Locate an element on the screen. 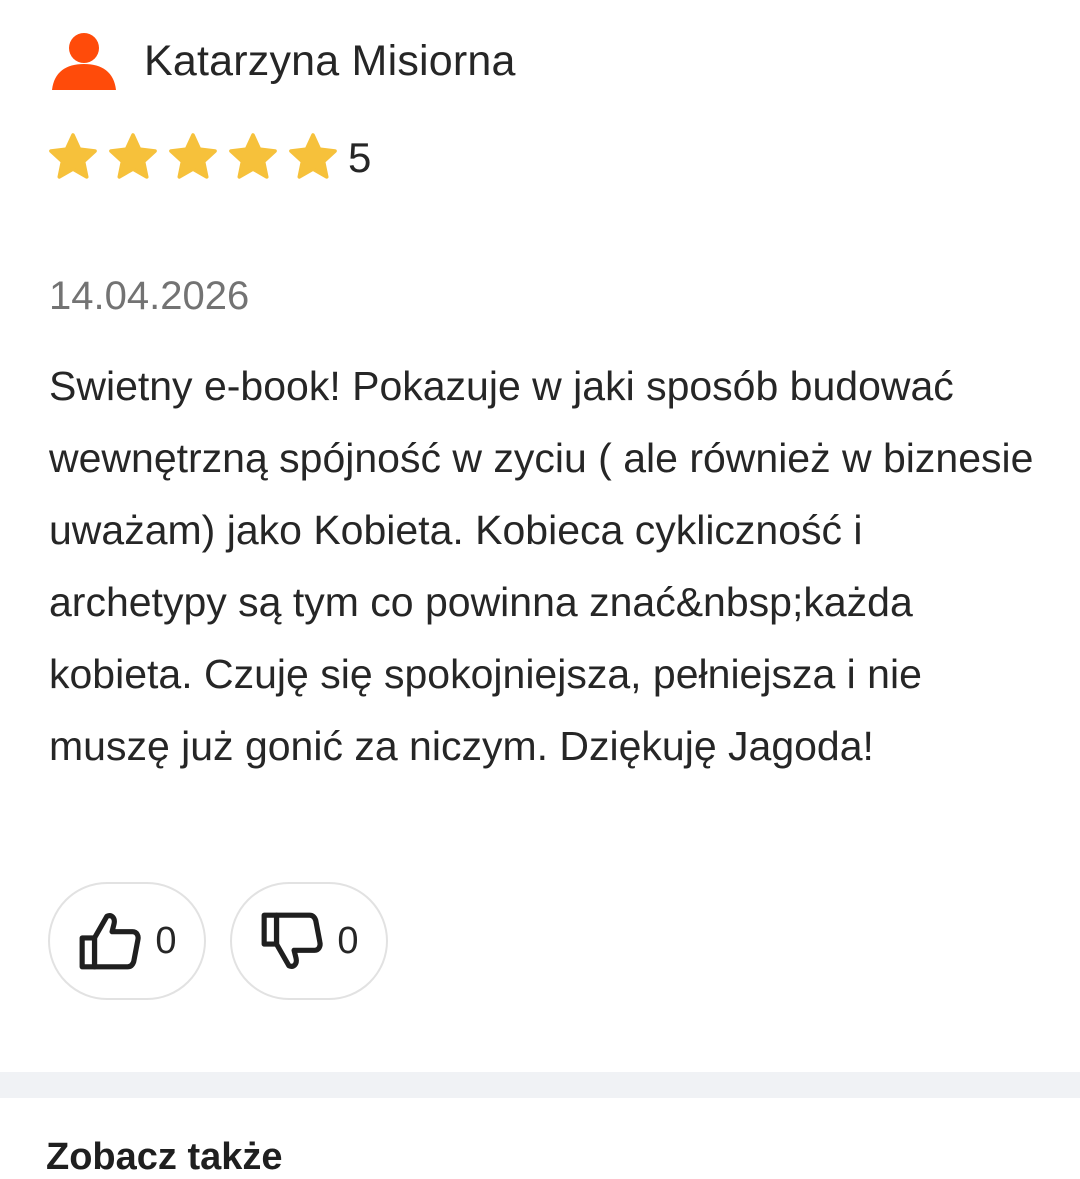  thumbs-up-button: 0 is located at coordinates (127, 941).